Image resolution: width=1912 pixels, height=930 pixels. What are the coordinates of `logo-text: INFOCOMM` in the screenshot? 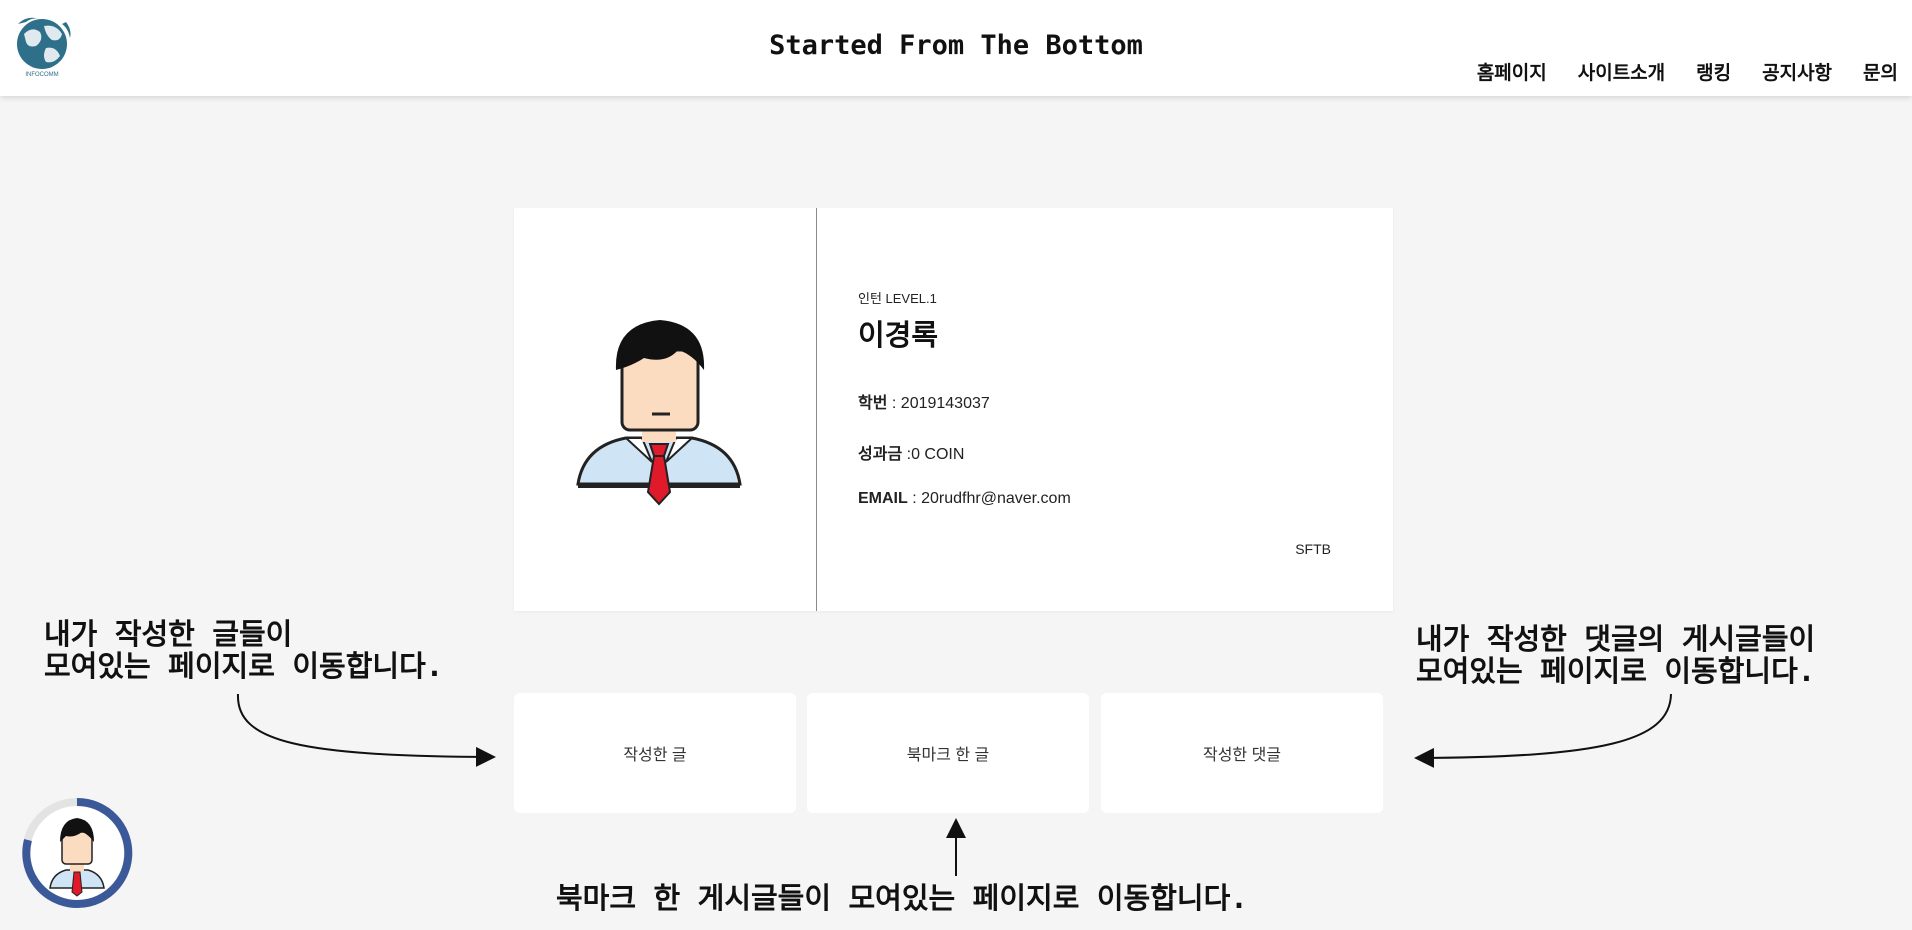 It's located at (41, 75).